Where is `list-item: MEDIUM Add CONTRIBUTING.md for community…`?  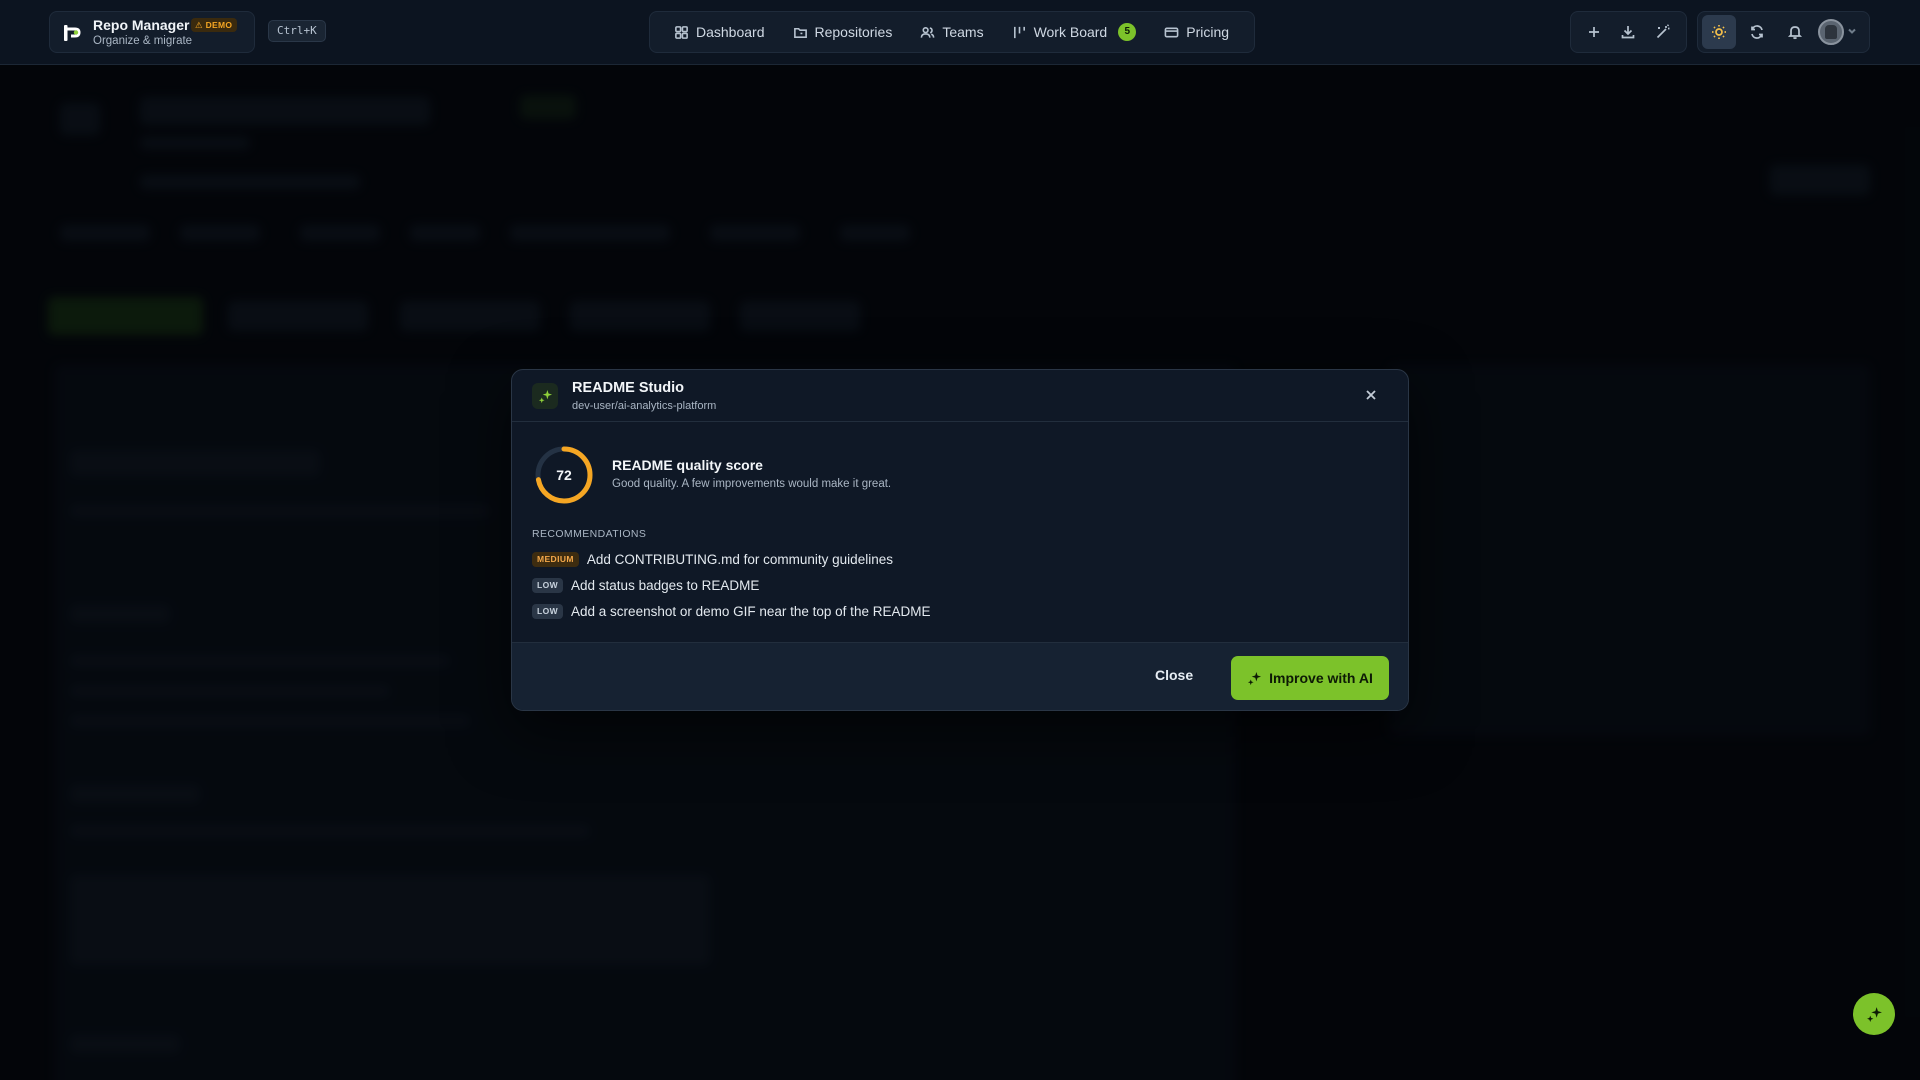
list-item: MEDIUM Add CONTRIBUTING.md for community… is located at coordinates (731, 559).